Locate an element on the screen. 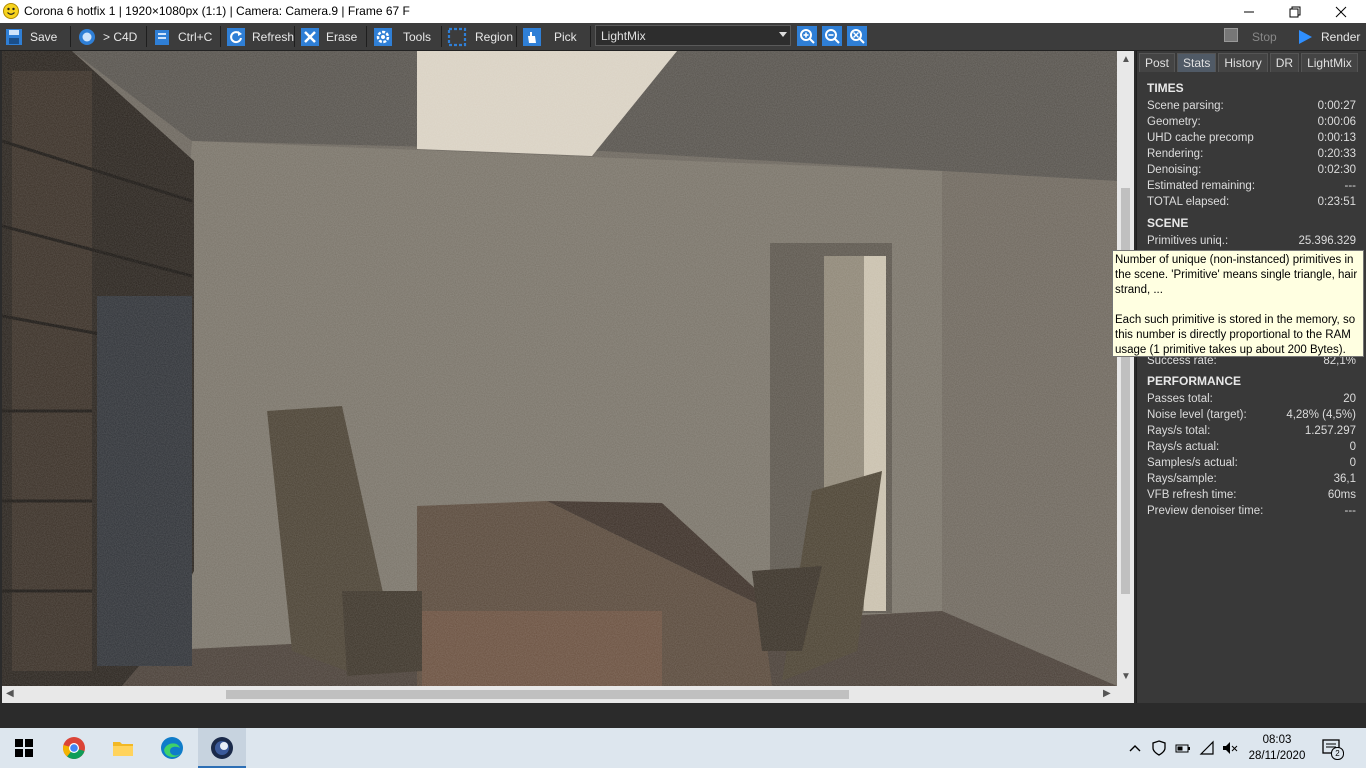 The width and height of the screenshot is (1366, 768). edge-icon is located at coordinates (172, 748).